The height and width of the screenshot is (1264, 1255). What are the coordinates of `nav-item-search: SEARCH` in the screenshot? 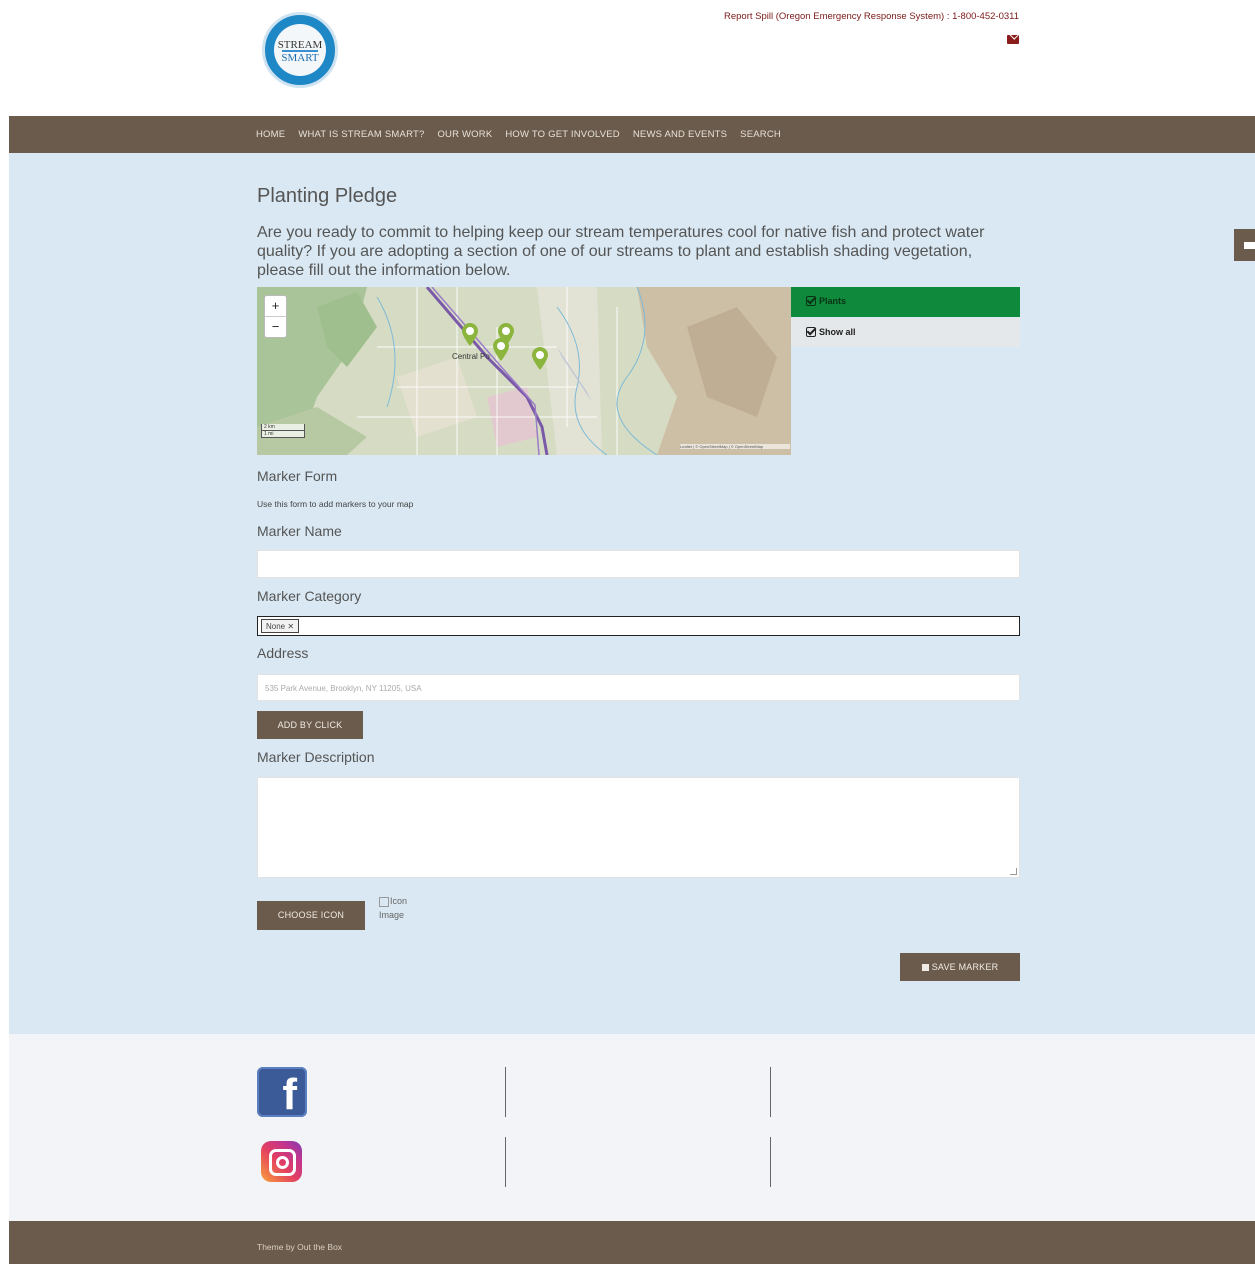 It's located at (760, 134).